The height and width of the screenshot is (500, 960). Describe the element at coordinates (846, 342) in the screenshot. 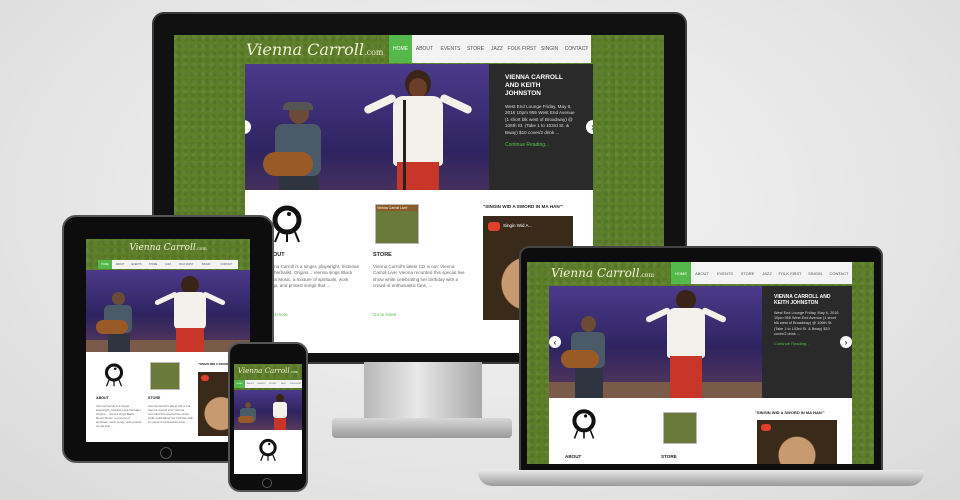

I see `laptop-slider-next-button: ›` at that location.